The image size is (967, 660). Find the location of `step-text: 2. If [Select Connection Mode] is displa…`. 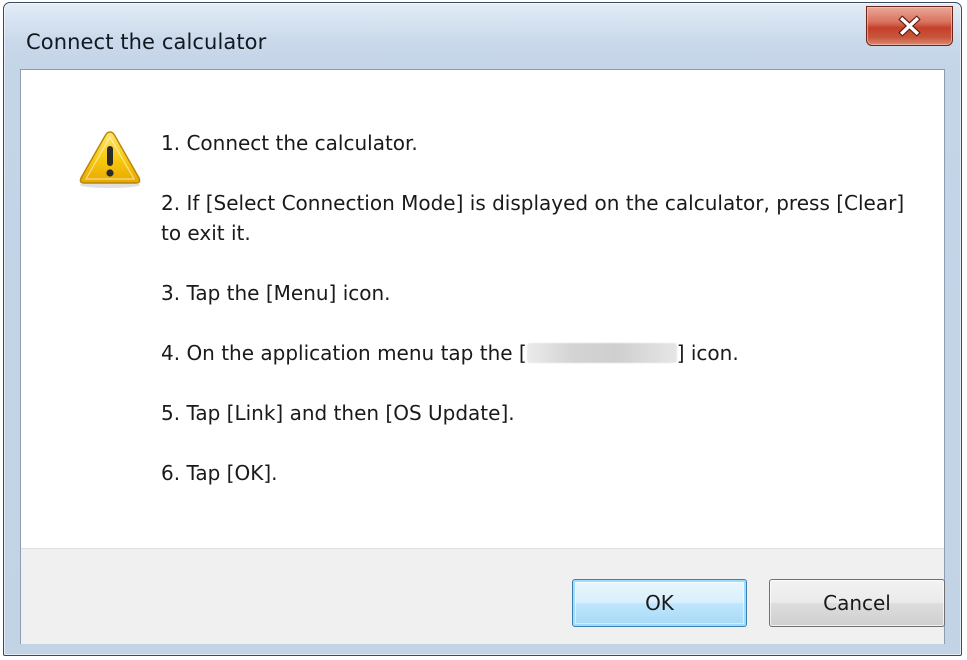

step-text: 2. If [Select Connection Mode] is displa… is located at coordinates (533, 218).